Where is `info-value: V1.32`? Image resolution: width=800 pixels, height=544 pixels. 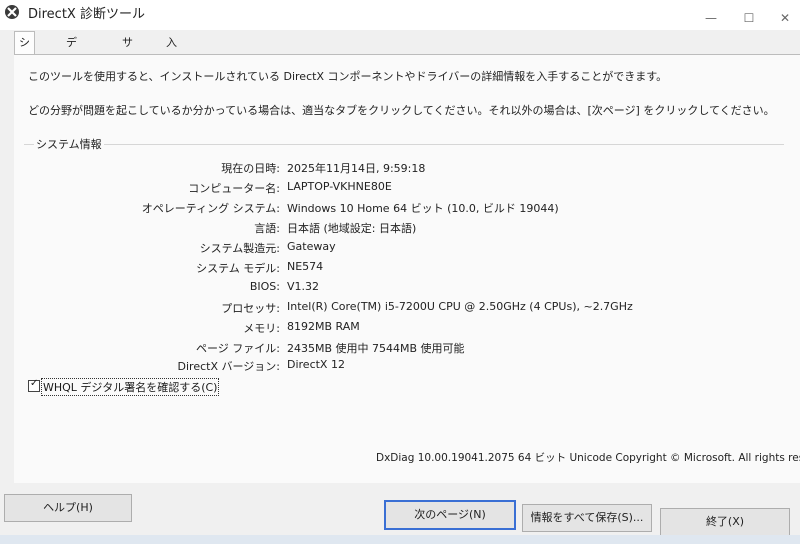 info-value: V1.32 is located at coordinates (303, 286).